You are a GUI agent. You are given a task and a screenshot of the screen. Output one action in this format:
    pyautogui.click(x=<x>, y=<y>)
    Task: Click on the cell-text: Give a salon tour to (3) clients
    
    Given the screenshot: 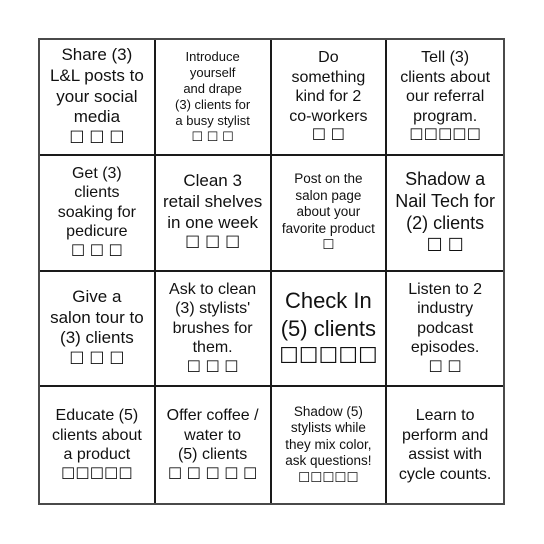 What is the action you would take?
    pyautogui.click(x=97, y=317)
    